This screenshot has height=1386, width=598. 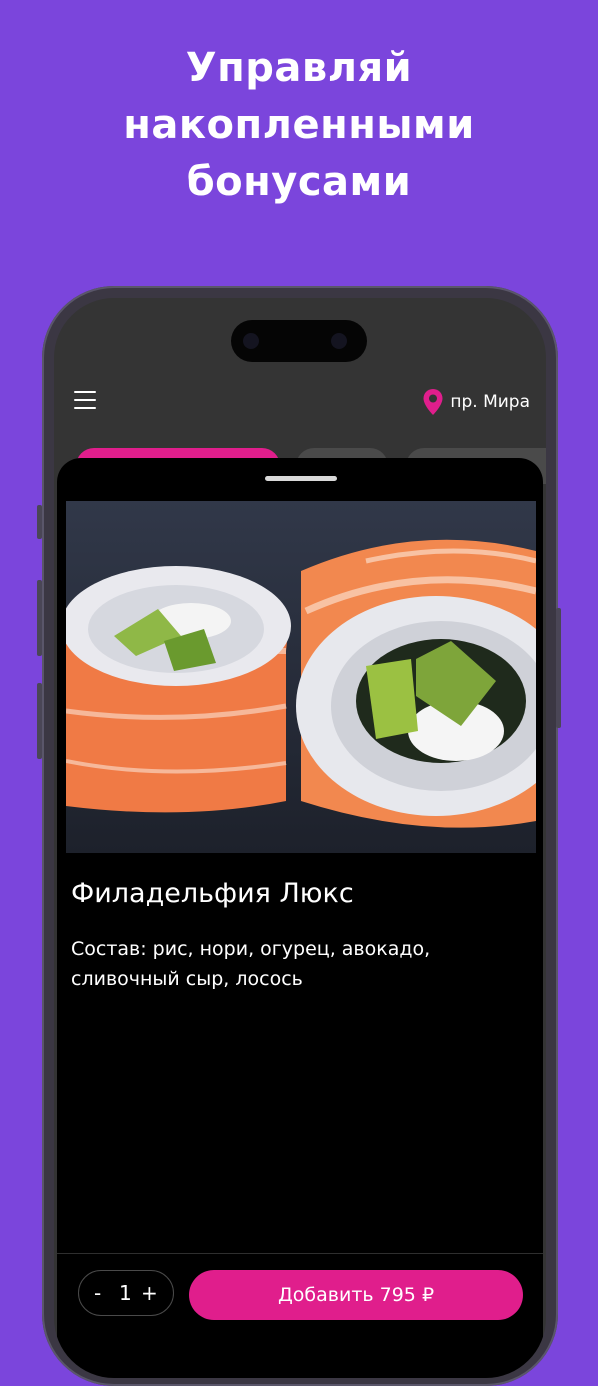 I want to click on dynamic-island, so click(x=299, y=341).